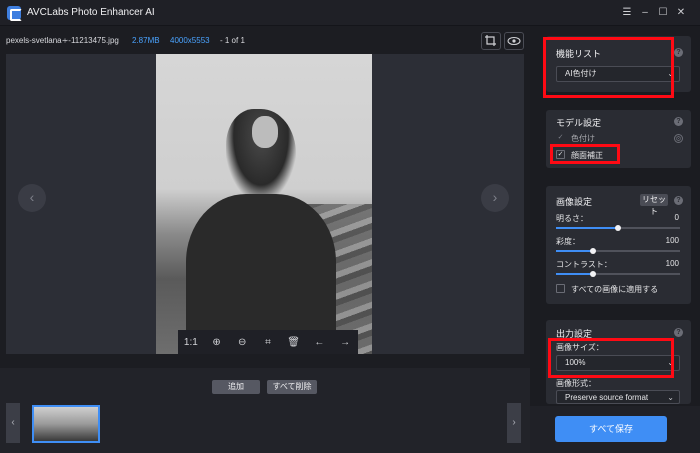 The width and height of the screenshot is (700, 453). Describe the element at coordinates (294, 342) in the screenshot. I see `trash-icon: 🗑` at that location.